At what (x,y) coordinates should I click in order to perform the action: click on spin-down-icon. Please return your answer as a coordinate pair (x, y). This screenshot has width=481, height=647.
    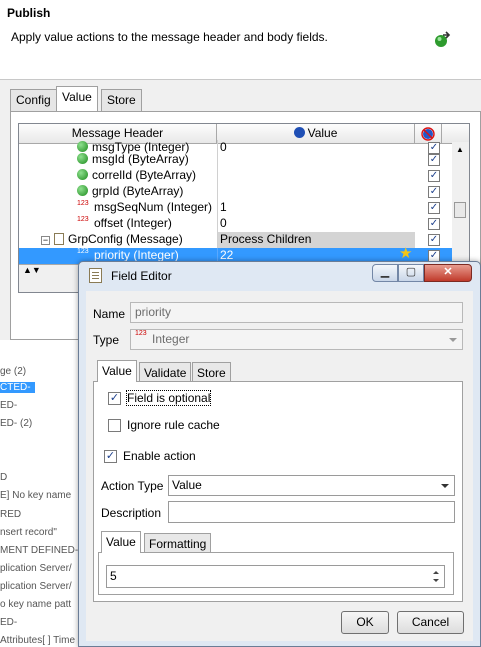
    Looking at the image, I should click on (436, 580).